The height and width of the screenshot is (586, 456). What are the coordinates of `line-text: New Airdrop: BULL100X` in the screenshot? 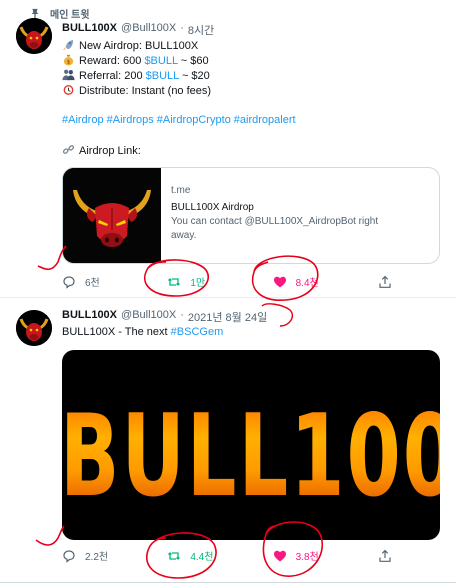 It's located at (139, 46).